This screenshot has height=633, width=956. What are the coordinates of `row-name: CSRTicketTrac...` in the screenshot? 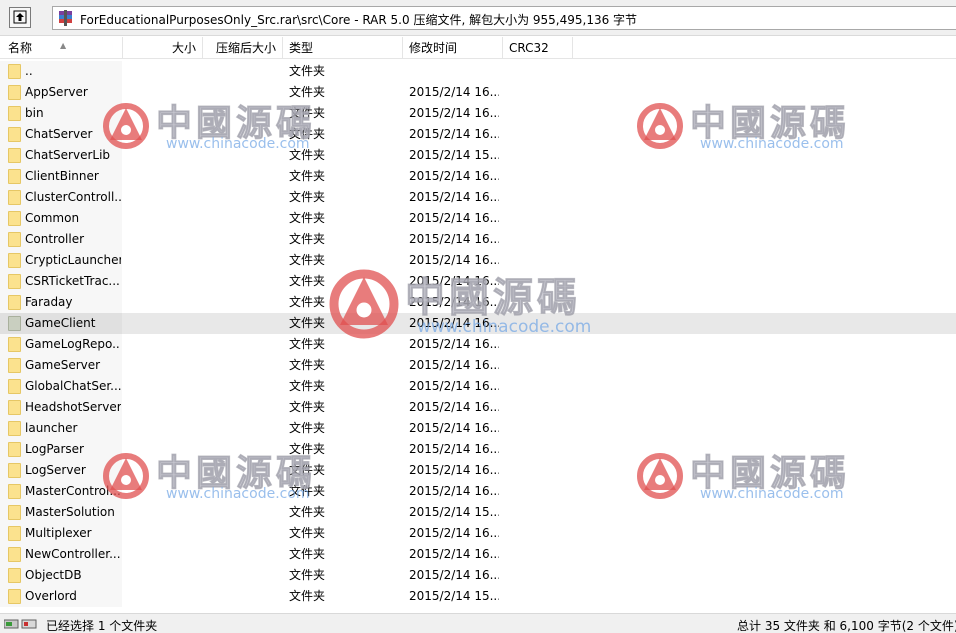 It's located at (72, 281).